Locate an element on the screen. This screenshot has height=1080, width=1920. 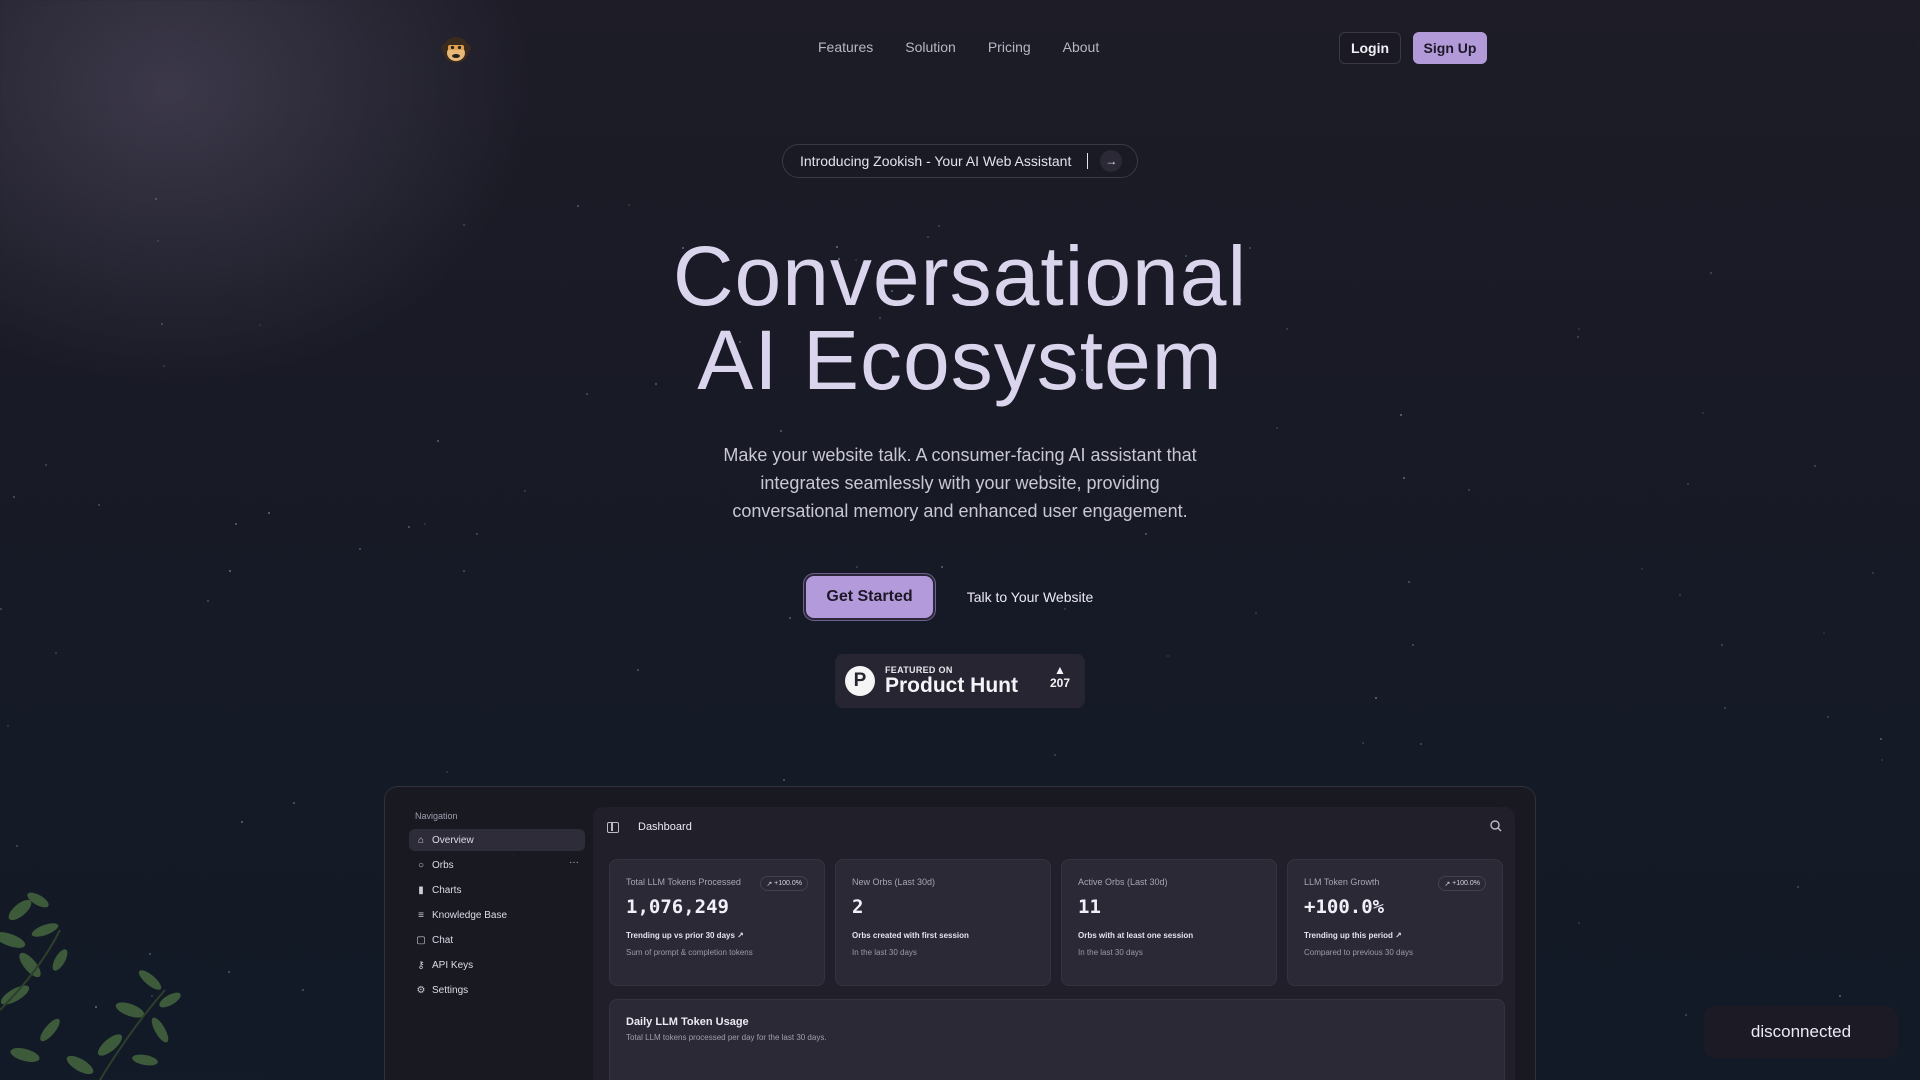
card-value: +100.0% is located at coordinates (1344, 907).